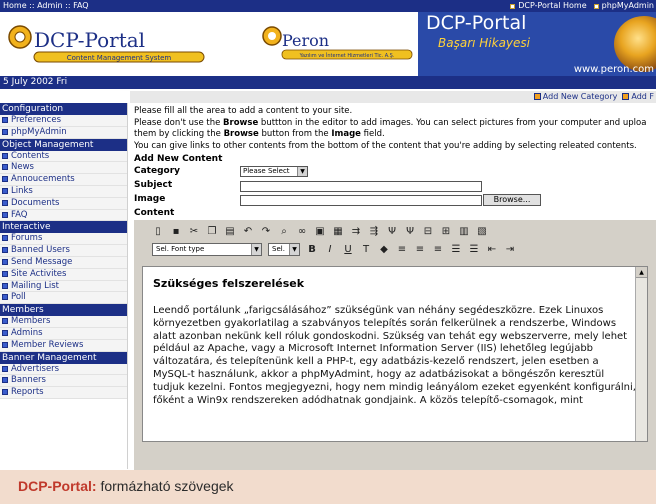 The width and height of the screenshot is (656, 504). Describe the element at coordinates (63, 369) in the screenshot. I see `sidebar-item-advertisers: Advertisers` at that location.